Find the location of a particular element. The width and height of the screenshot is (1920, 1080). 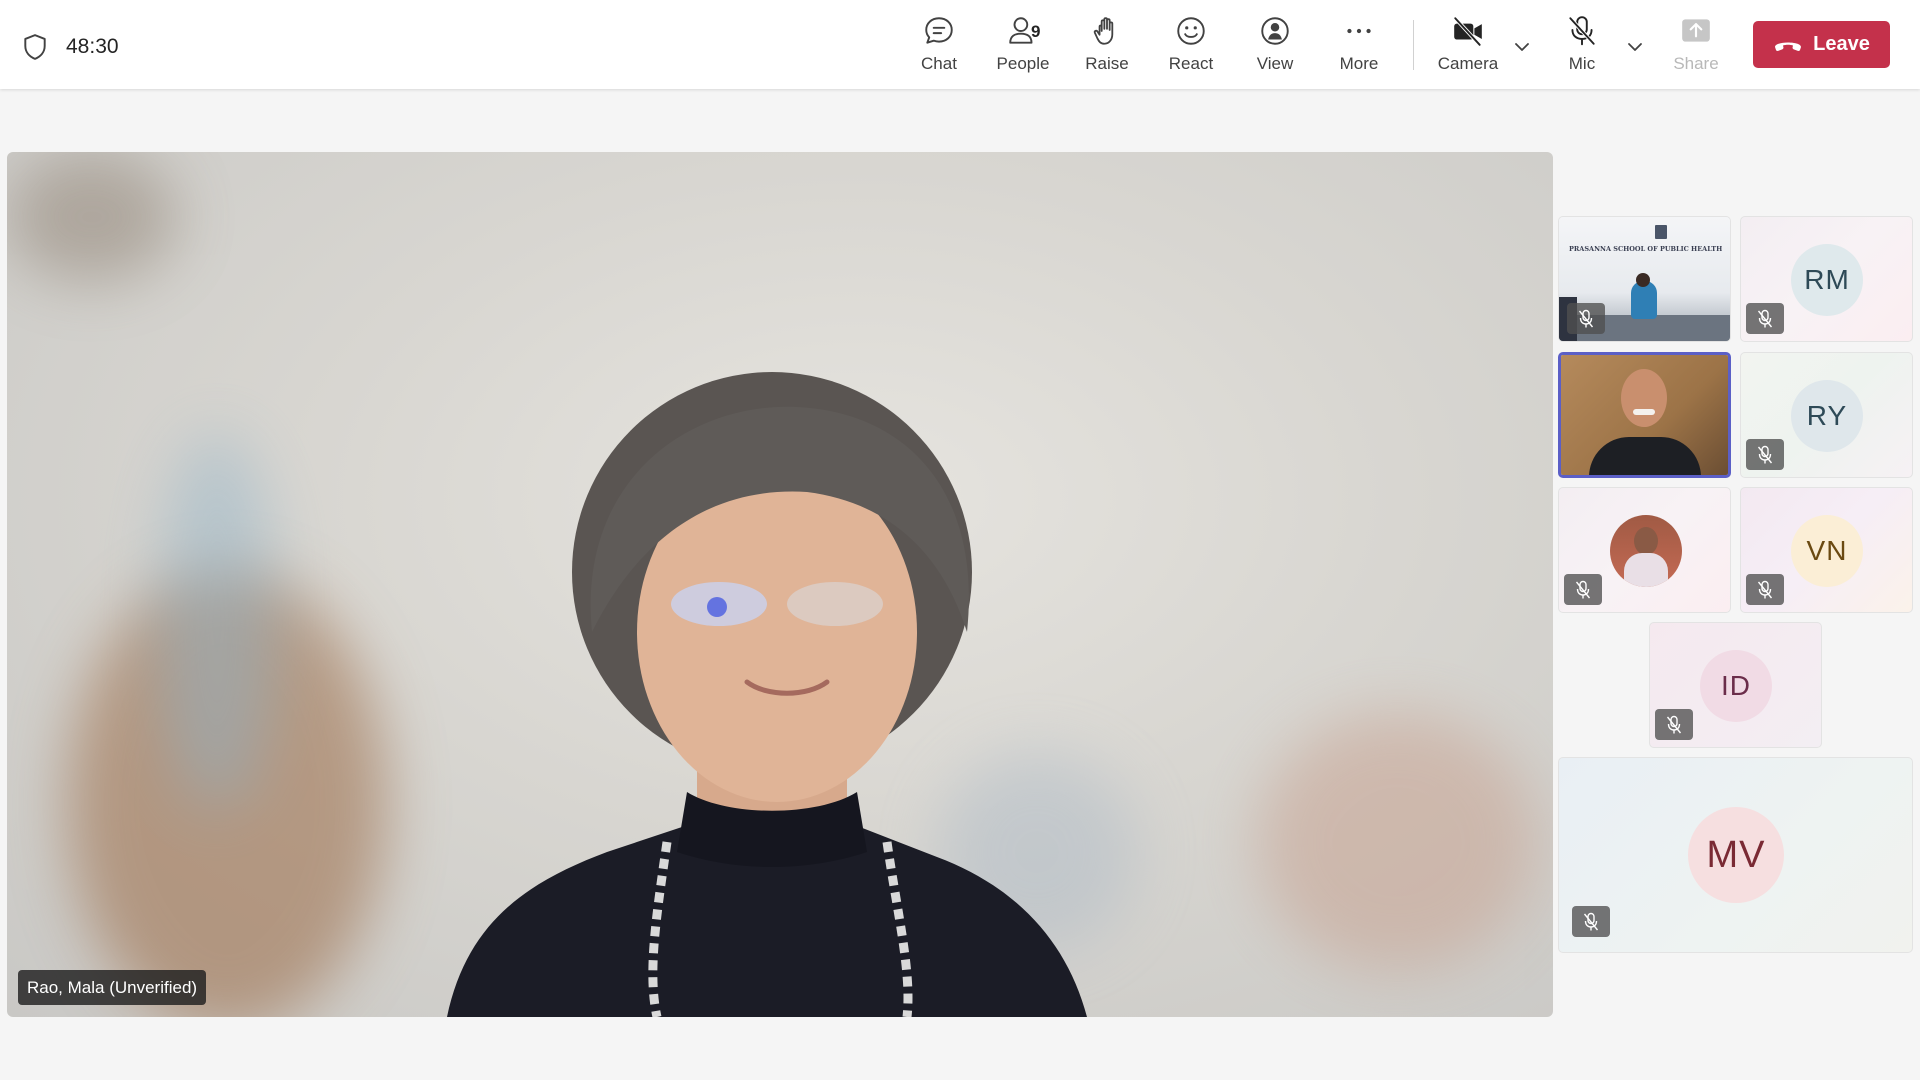

meeting-timer: 48:30 is located at coordinates (92, 46).